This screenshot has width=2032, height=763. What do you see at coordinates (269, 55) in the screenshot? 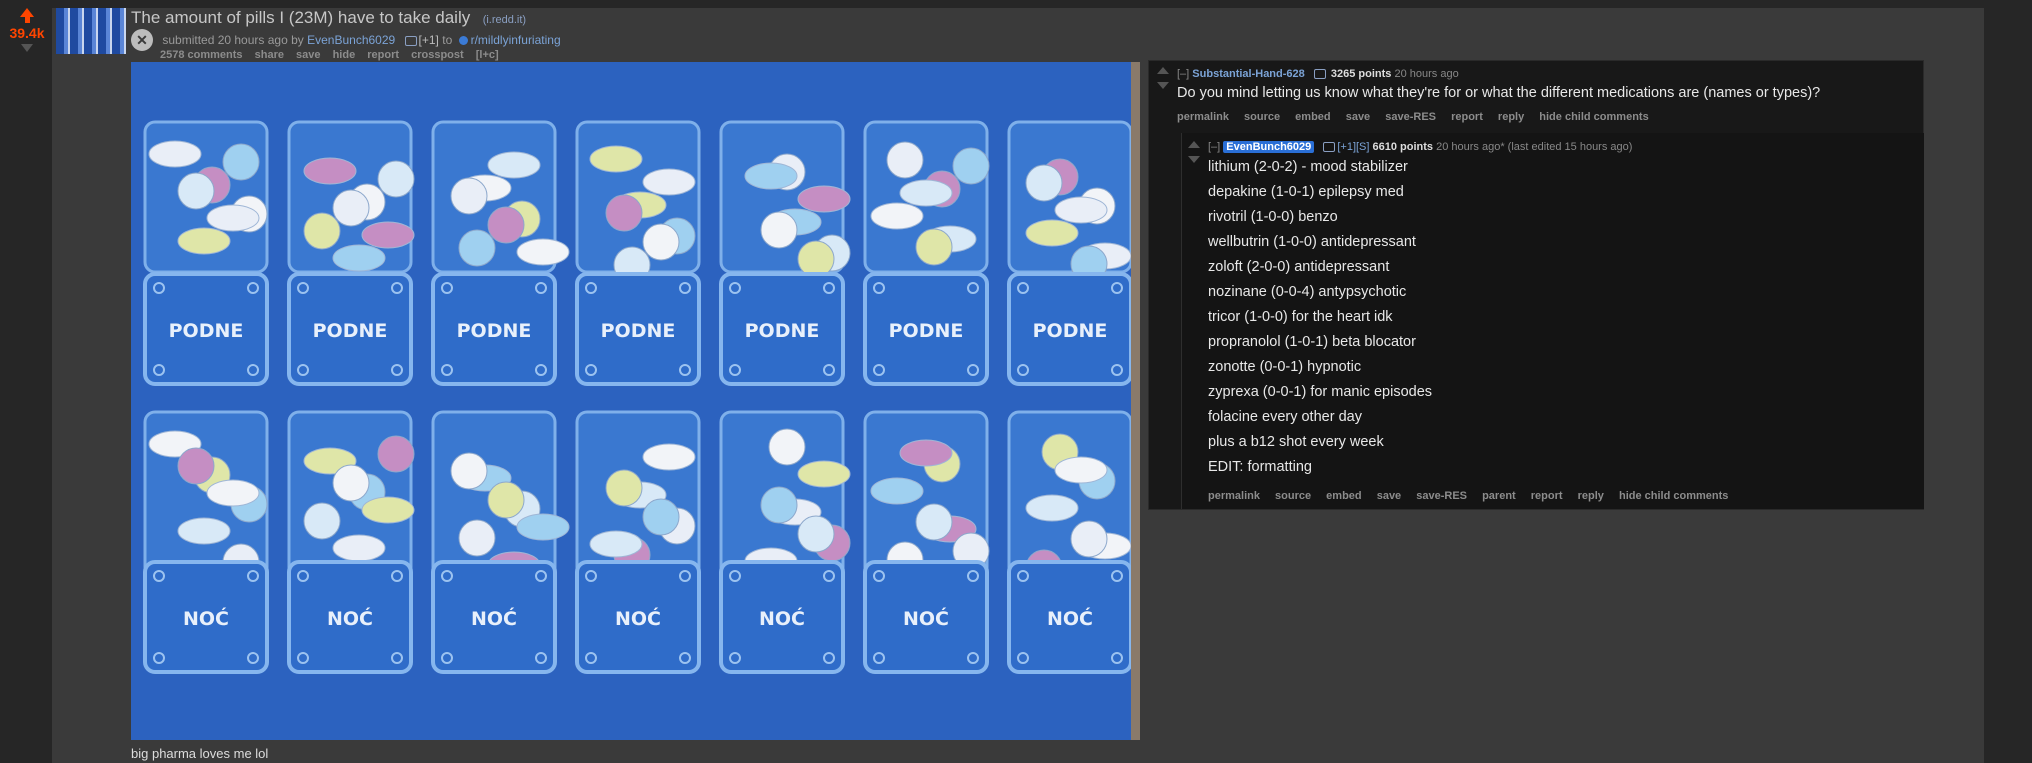
I see `share-button: share` at bounding box center [269, 55].